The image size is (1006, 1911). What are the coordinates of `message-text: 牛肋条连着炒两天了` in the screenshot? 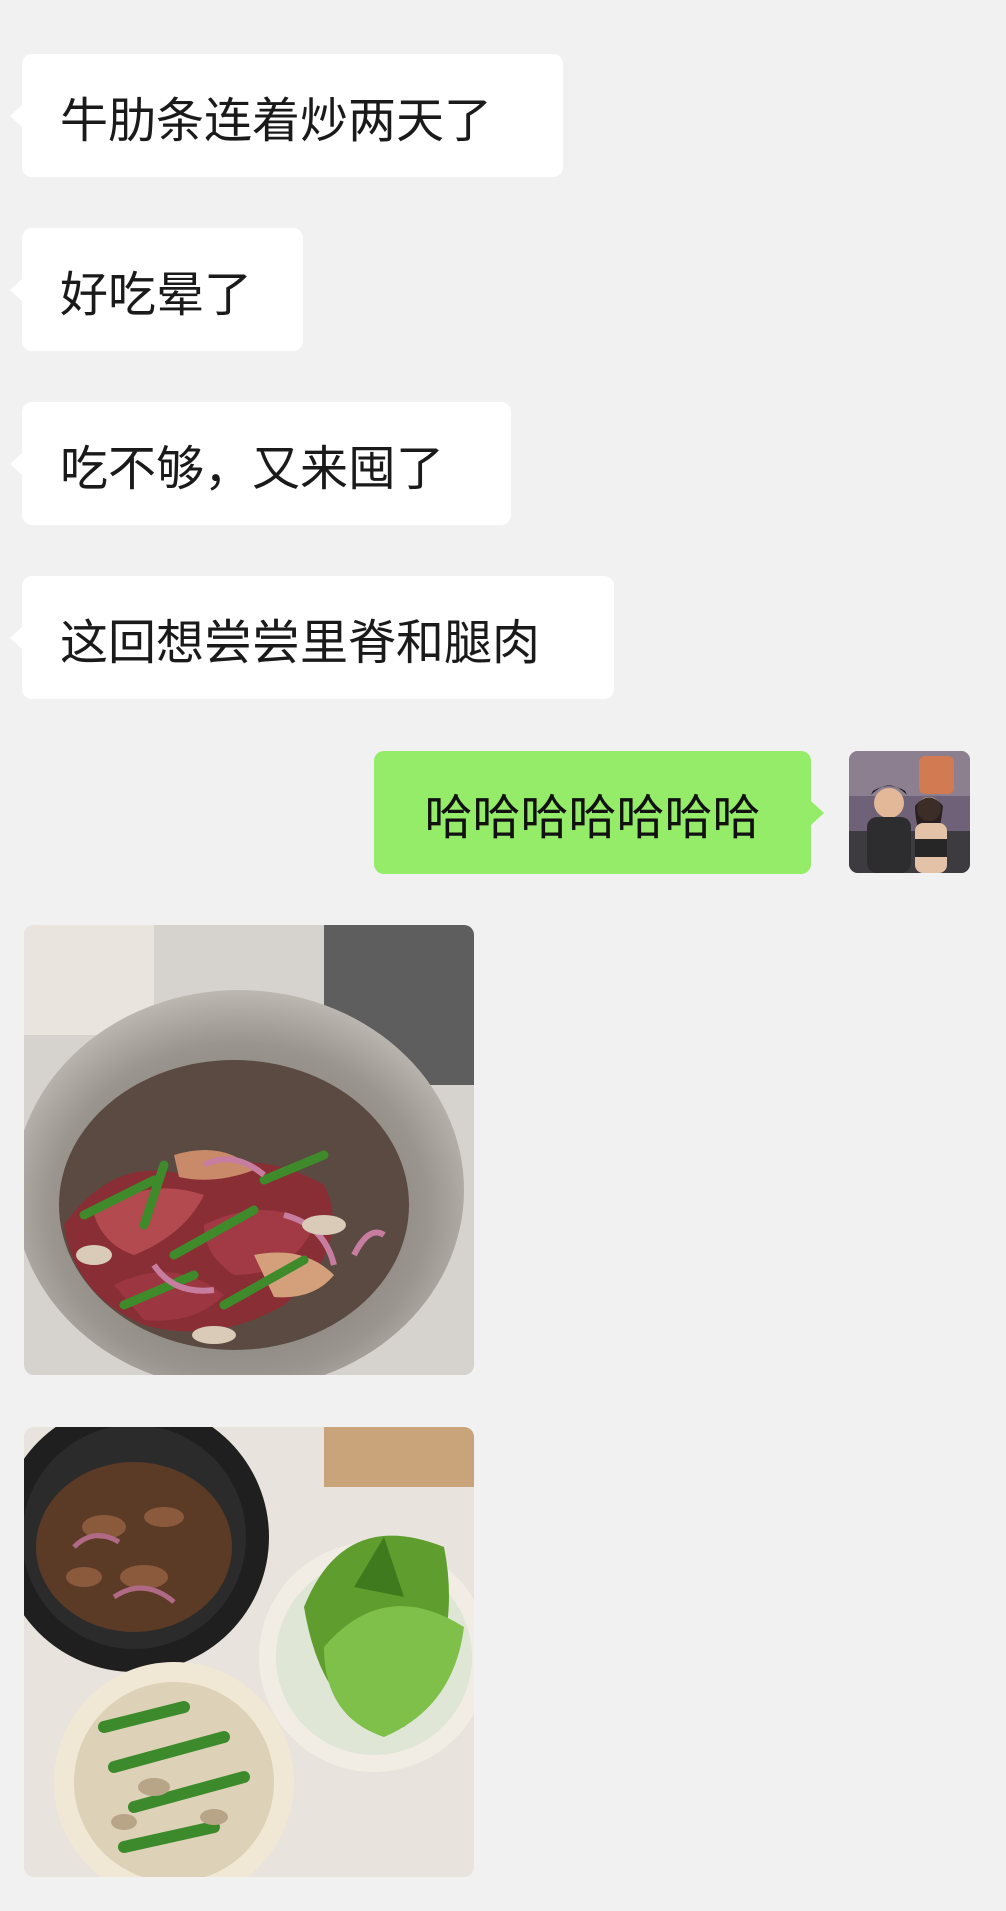 It's located at (276, 120).